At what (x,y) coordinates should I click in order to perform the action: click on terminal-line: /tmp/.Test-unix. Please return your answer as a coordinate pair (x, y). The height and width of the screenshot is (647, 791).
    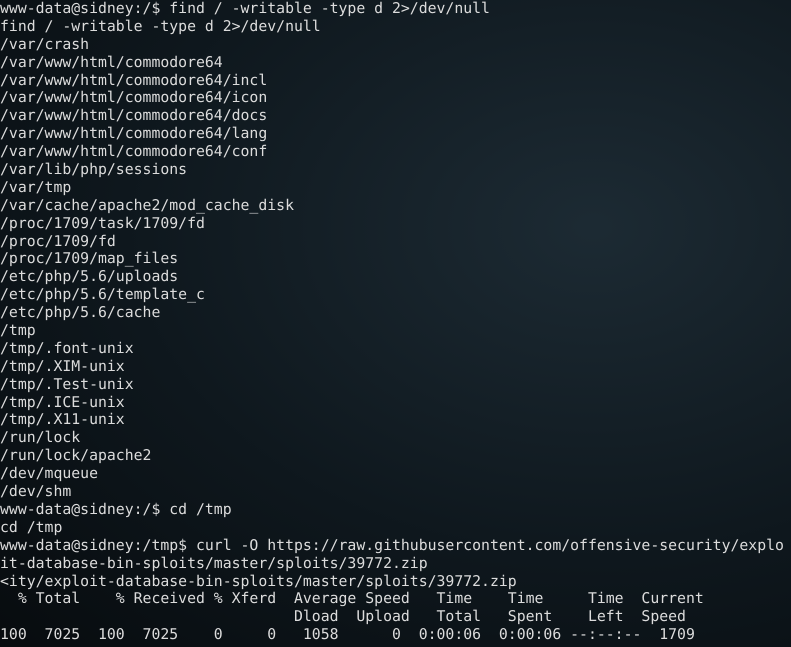
    Looking at the image, I should click on (67, 384).